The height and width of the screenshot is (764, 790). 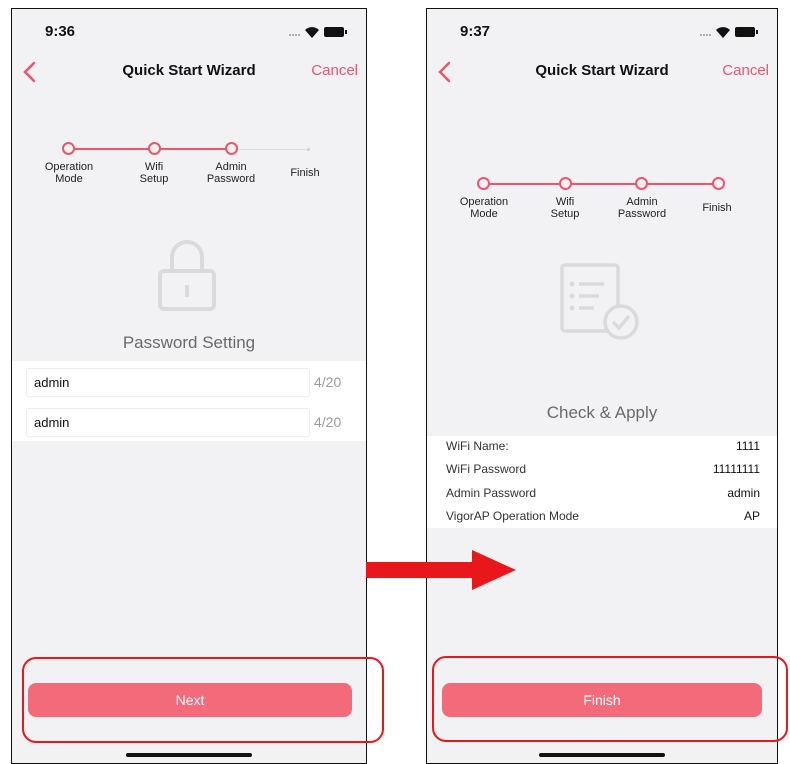 I want to click on step-connector, so click(x=600, y=184).